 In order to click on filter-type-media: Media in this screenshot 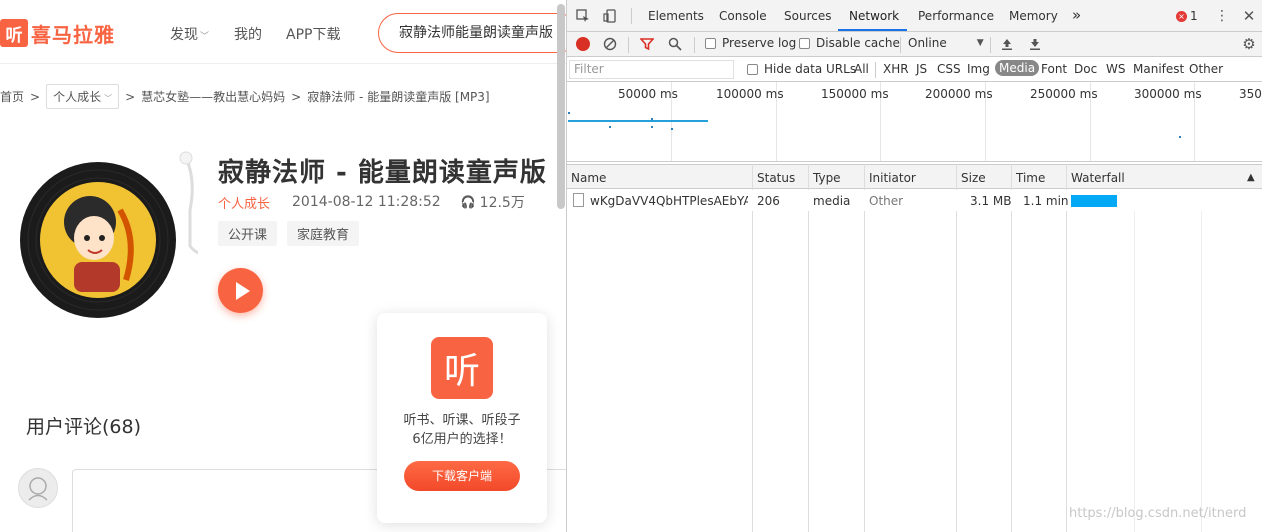, I will do `click(1017, 68)`.